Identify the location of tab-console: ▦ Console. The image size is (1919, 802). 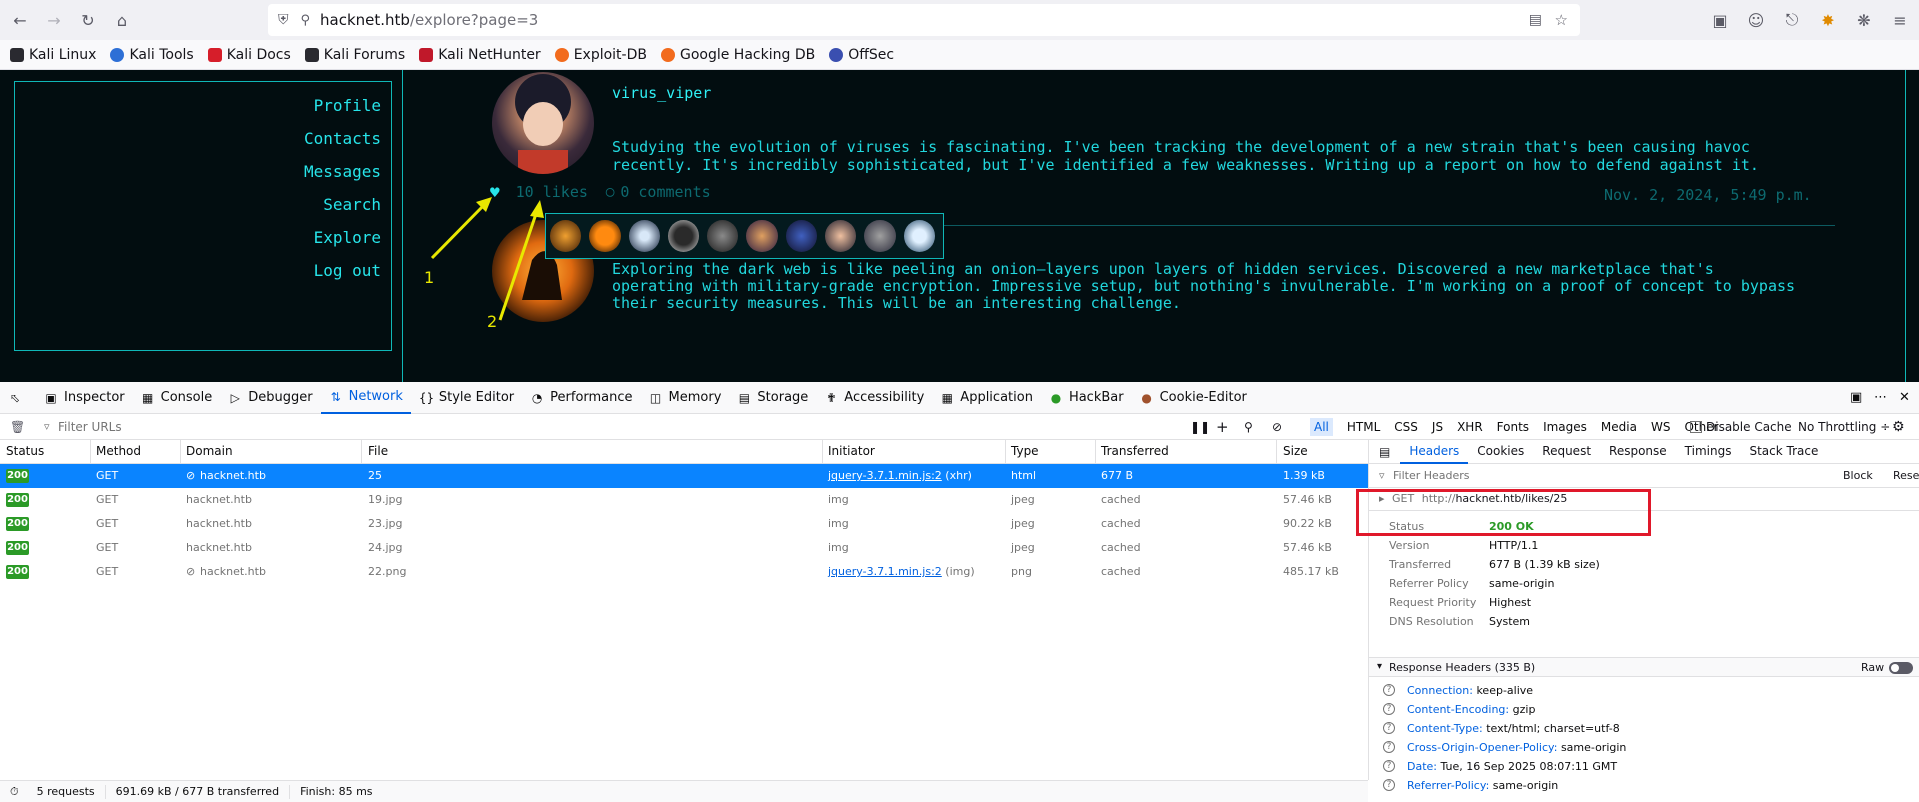
(177, 398).